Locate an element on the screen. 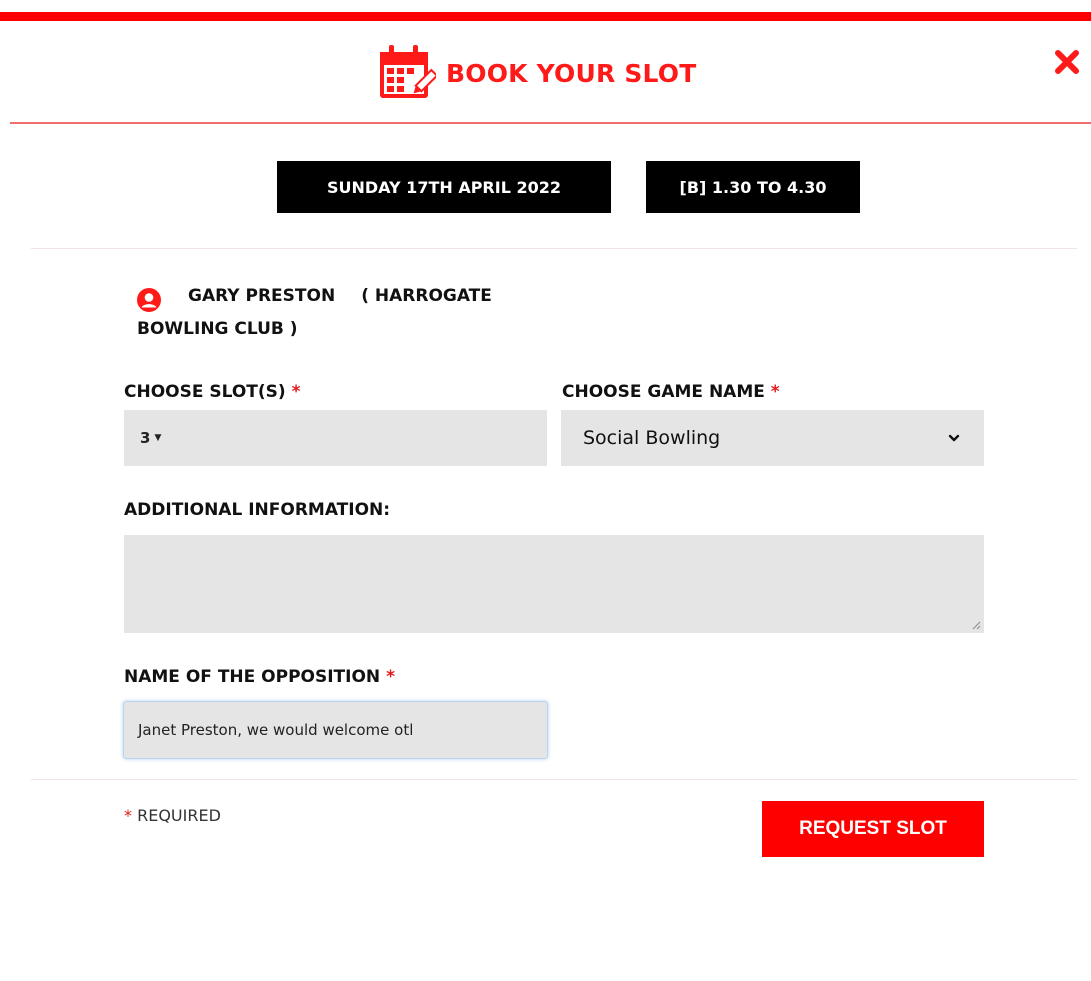 The height and width of the screenshot is (981, 1091). additional-info-textarea is located at coordinates (554, 584).